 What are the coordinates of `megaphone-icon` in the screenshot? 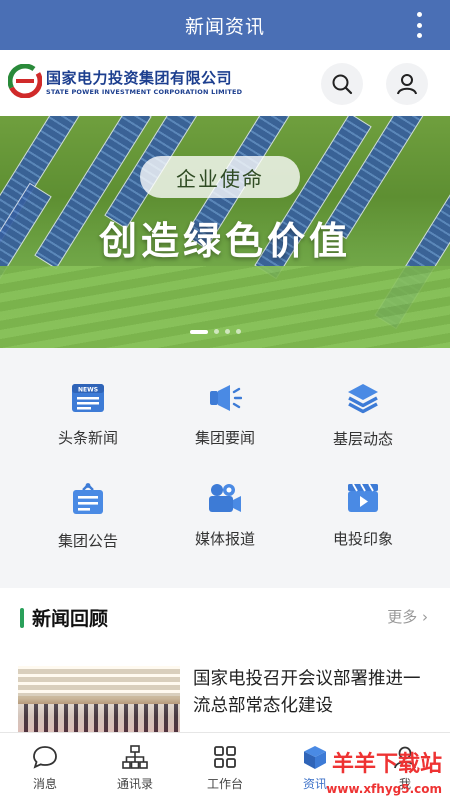 It's located at (225, 397).